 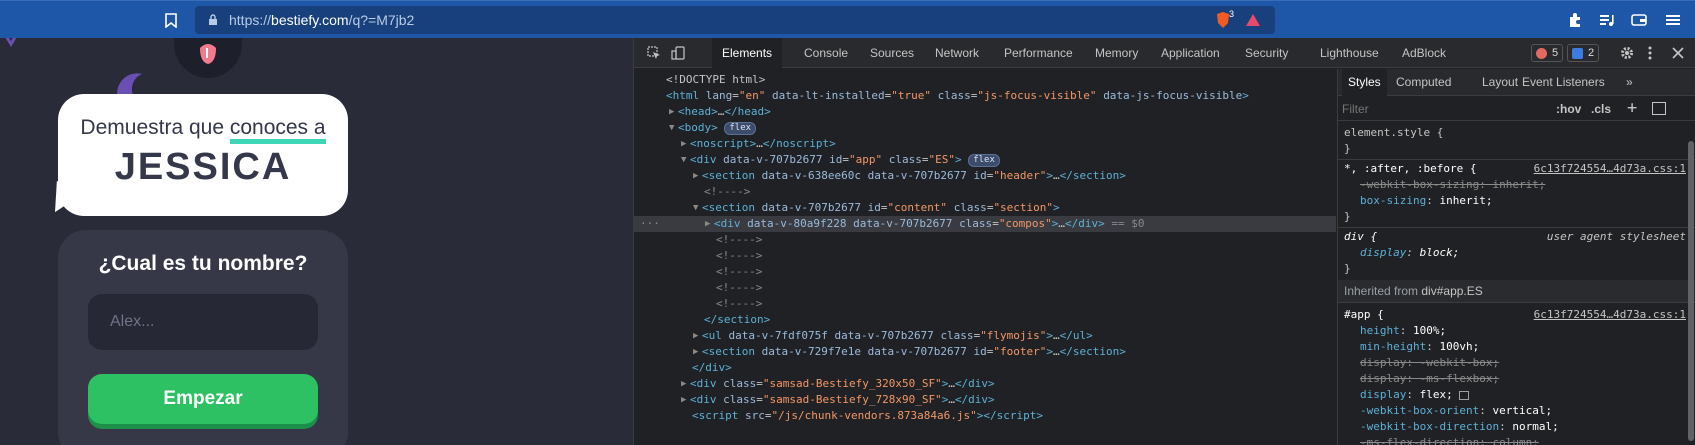 I want to click on flexbox-editor-icon, so click(x=1464, y=395).